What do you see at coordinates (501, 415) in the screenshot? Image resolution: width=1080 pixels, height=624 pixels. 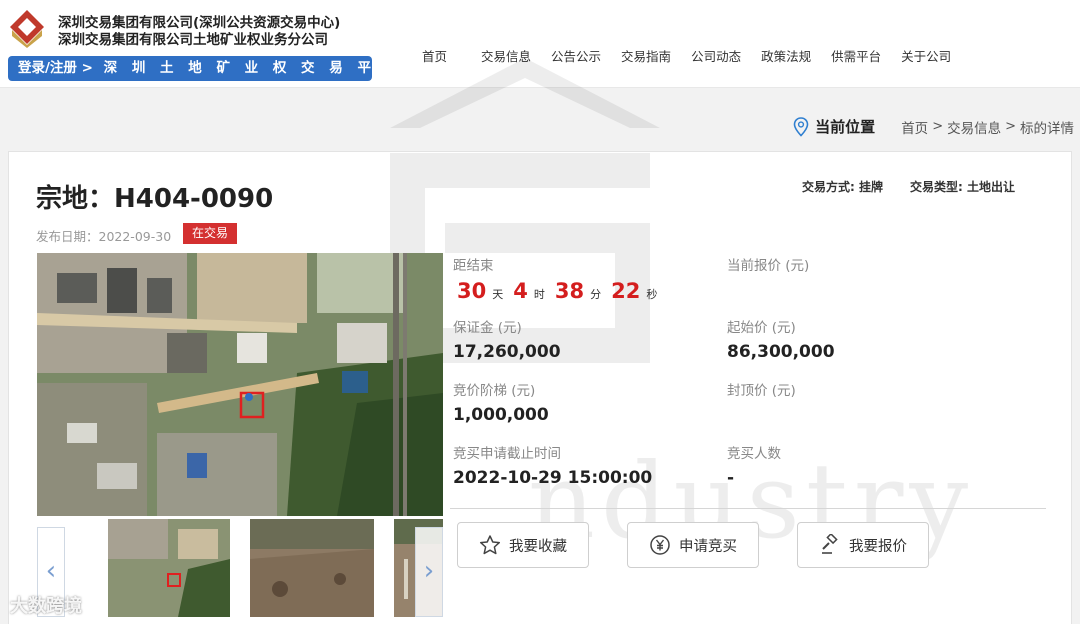 I see `increment-value: 1,000,000` at bounding box center [501, 415].